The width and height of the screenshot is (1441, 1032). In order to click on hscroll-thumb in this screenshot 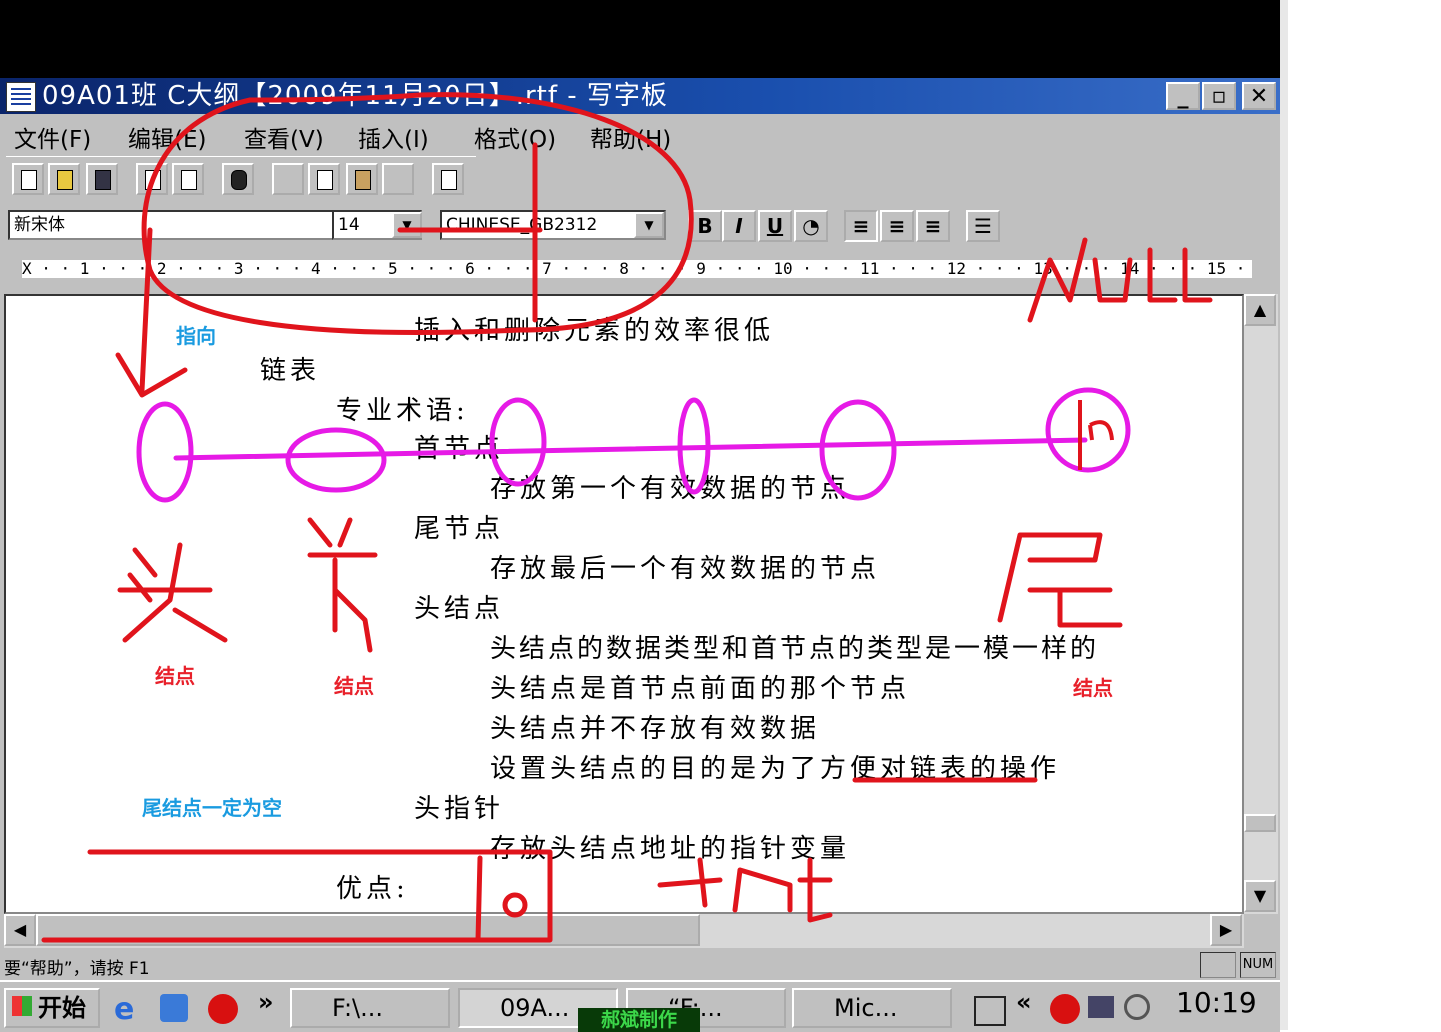, I will do `click(368, 930)`.